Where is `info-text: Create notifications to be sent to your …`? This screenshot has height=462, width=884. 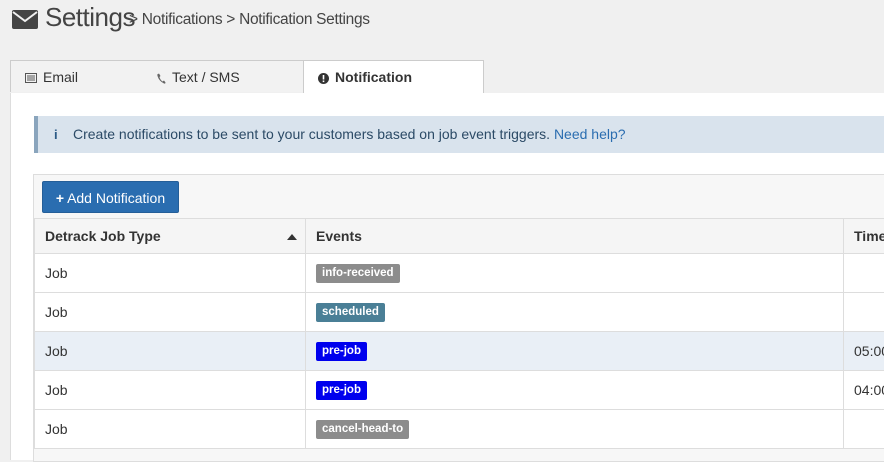 info-text: Create notifications to be sent to your … is located at coordinates (311, 134).